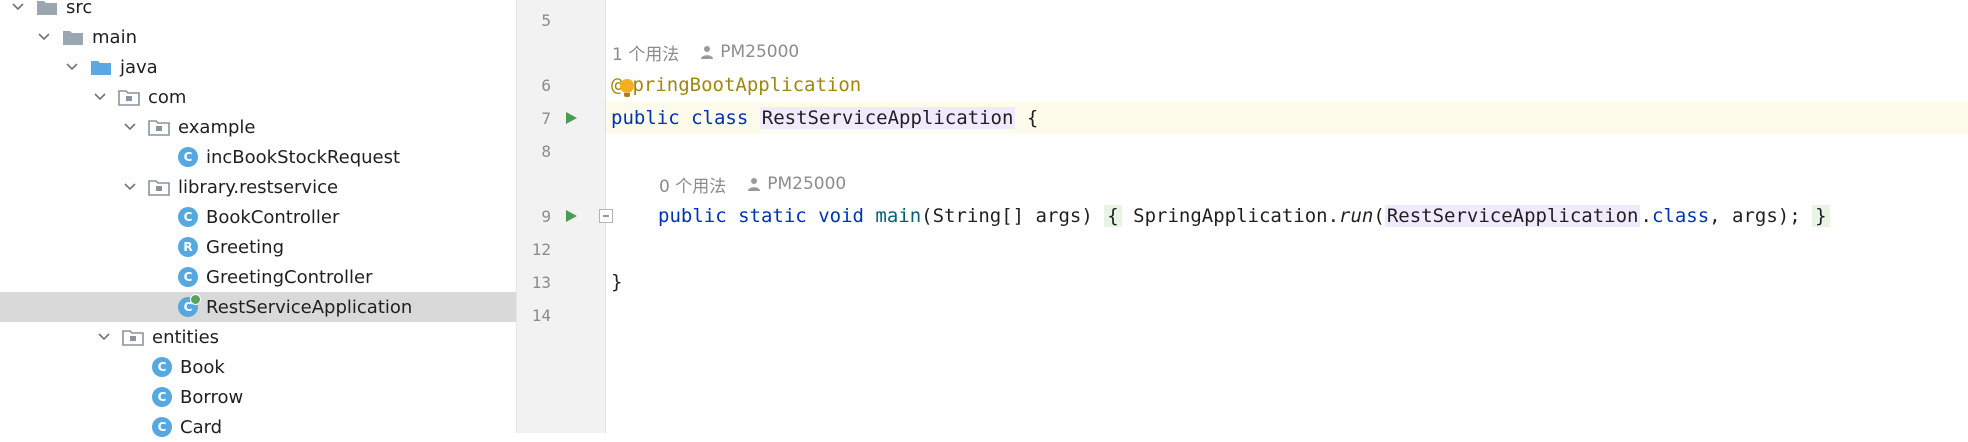 The height and width of the screenshot is (442, 1968). I want to click on tree-item-greeting: R Greeting, so click(258, 247).